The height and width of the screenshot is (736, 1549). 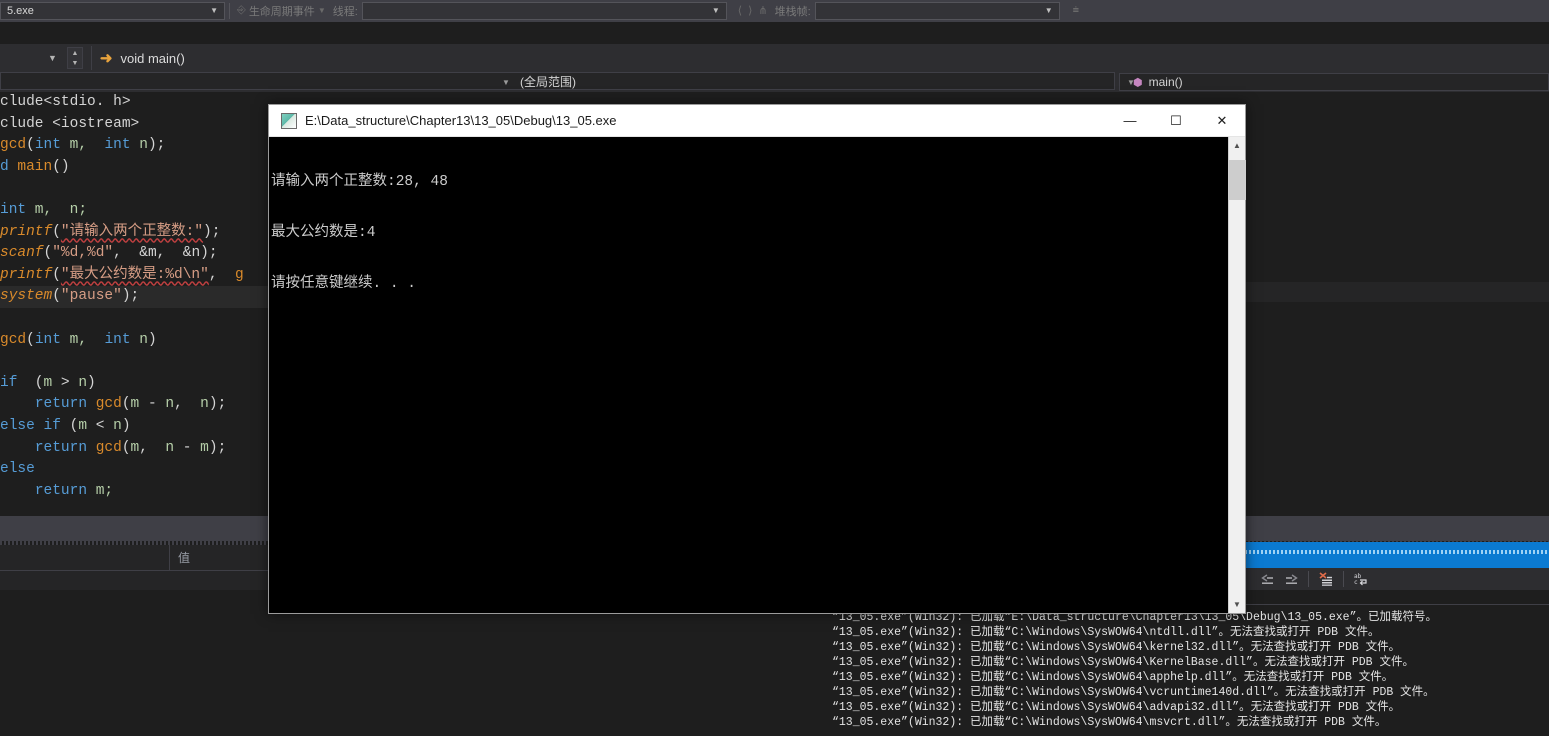 What do you see at coordinates (1397, 409) in the screenshot?
I see `right-panel-bottom` at bounding box center [1397, 409].